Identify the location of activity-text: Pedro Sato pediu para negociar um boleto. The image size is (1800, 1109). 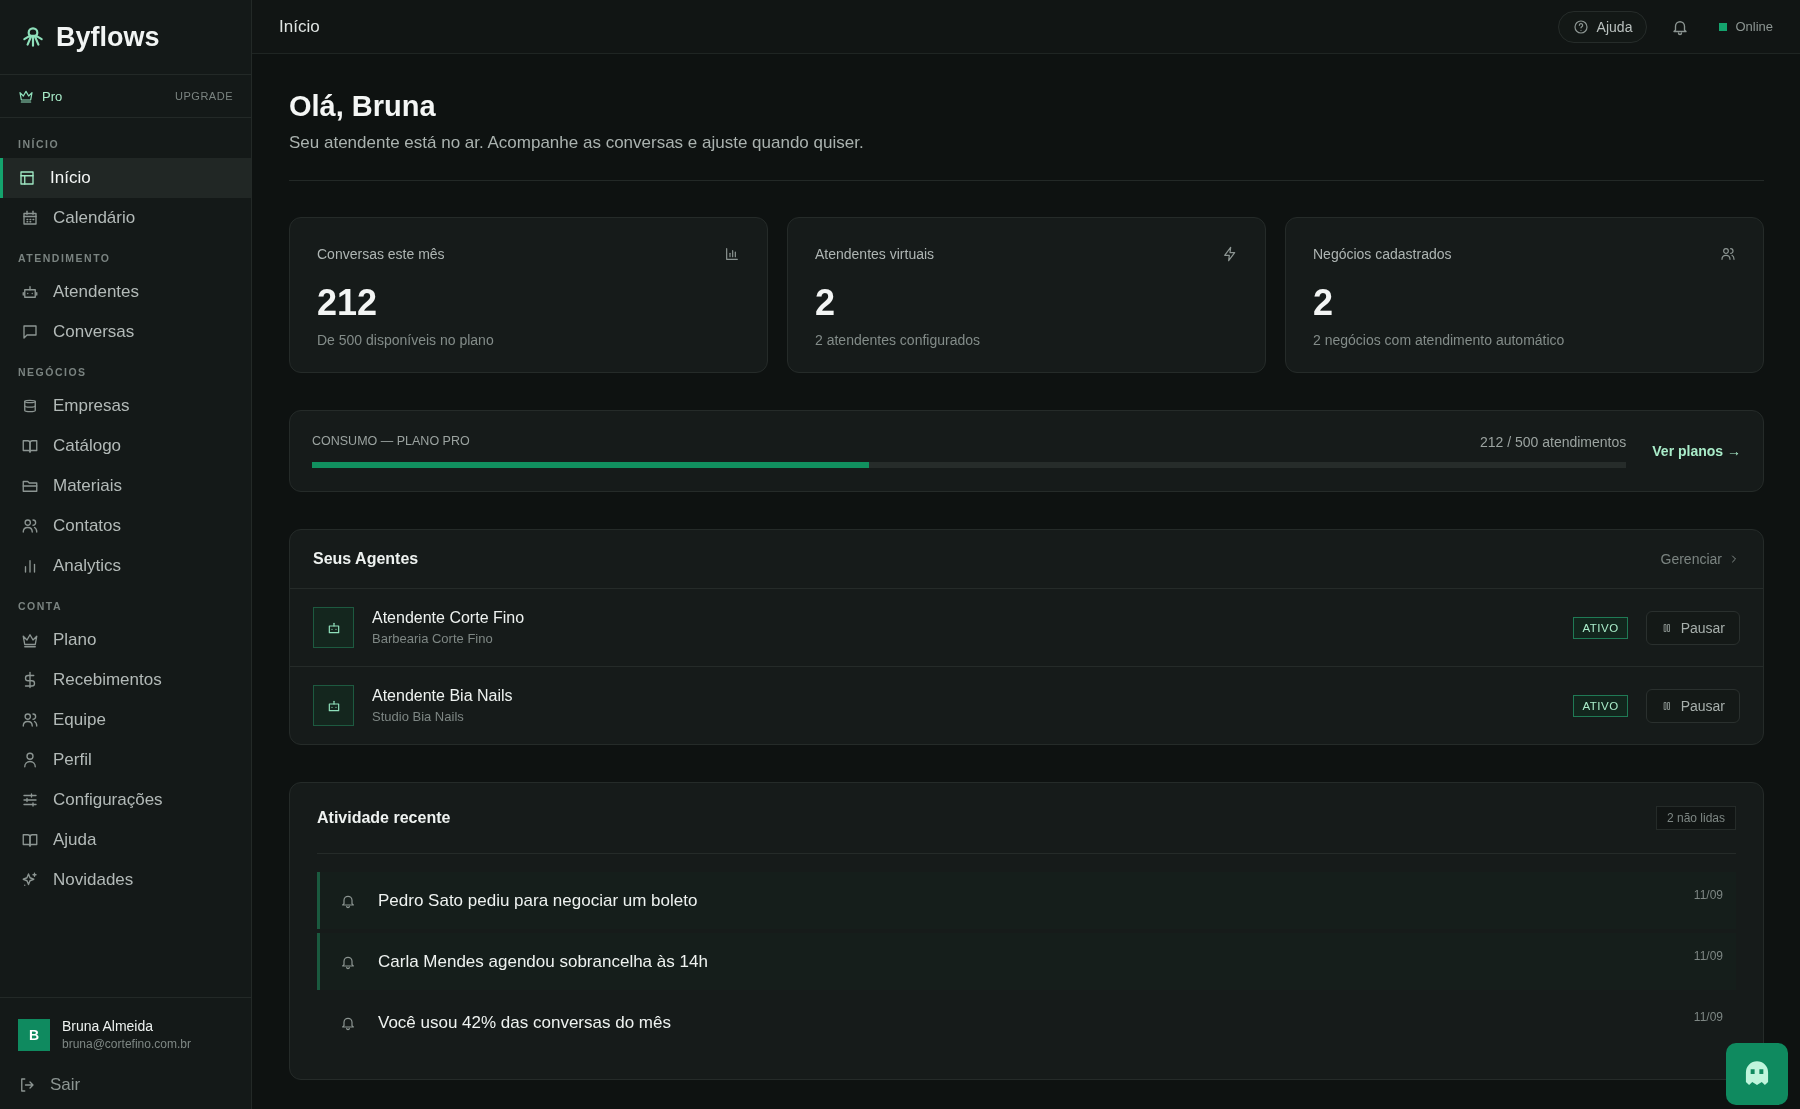
(538, 900).